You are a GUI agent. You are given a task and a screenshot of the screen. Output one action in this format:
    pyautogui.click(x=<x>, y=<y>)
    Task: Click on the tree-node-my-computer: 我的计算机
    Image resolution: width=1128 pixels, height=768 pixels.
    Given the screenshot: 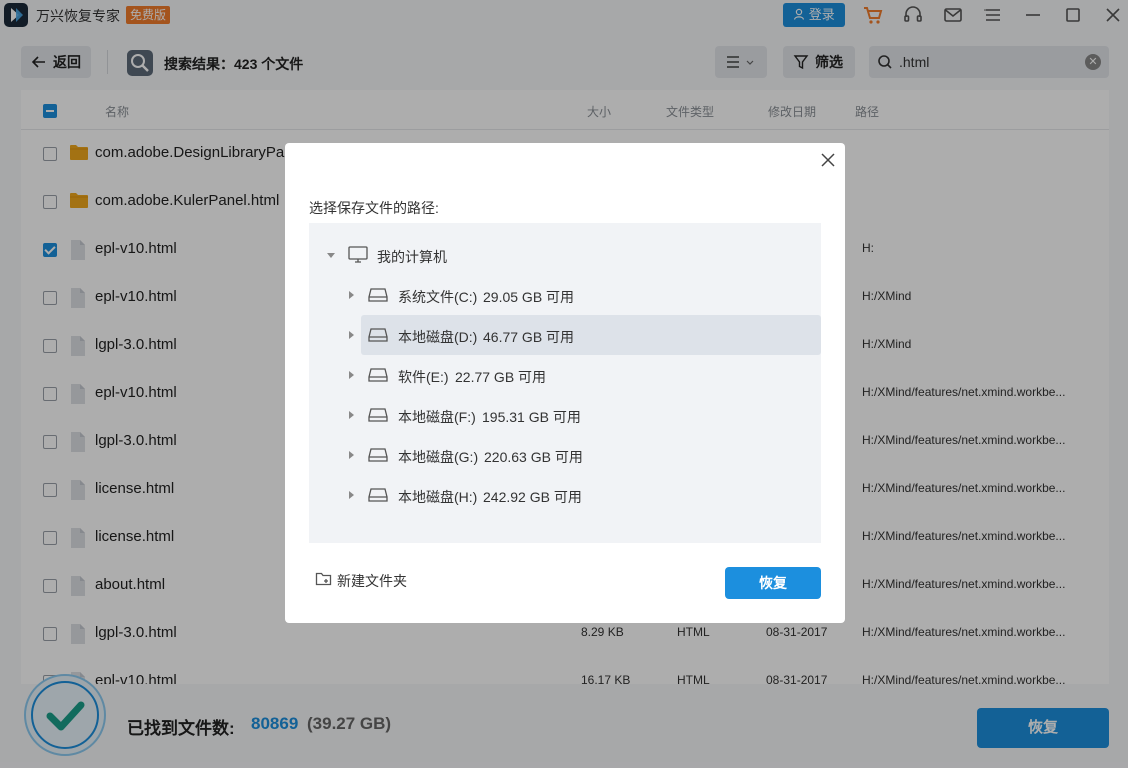 What is the action you would take?
    pyautogui.click(x=551, y=255)
    